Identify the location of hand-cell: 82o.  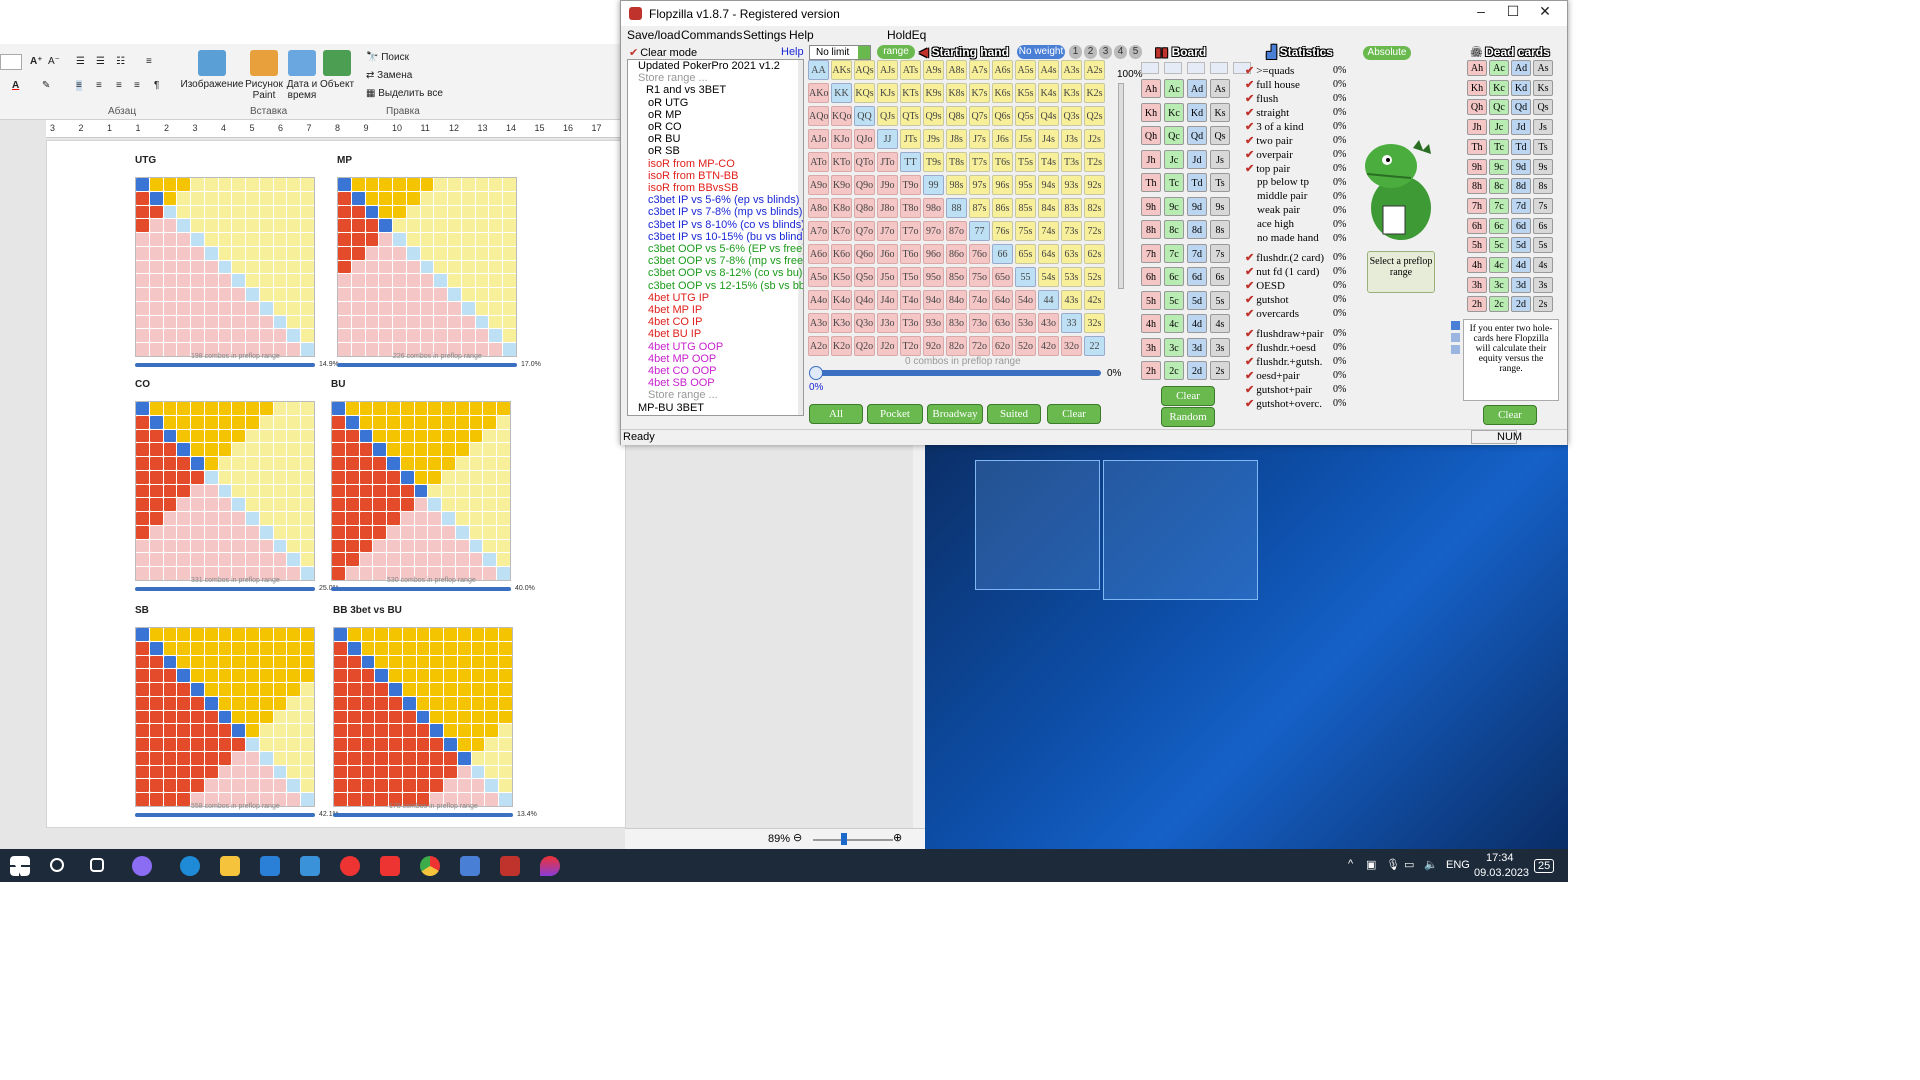
(956, 346).